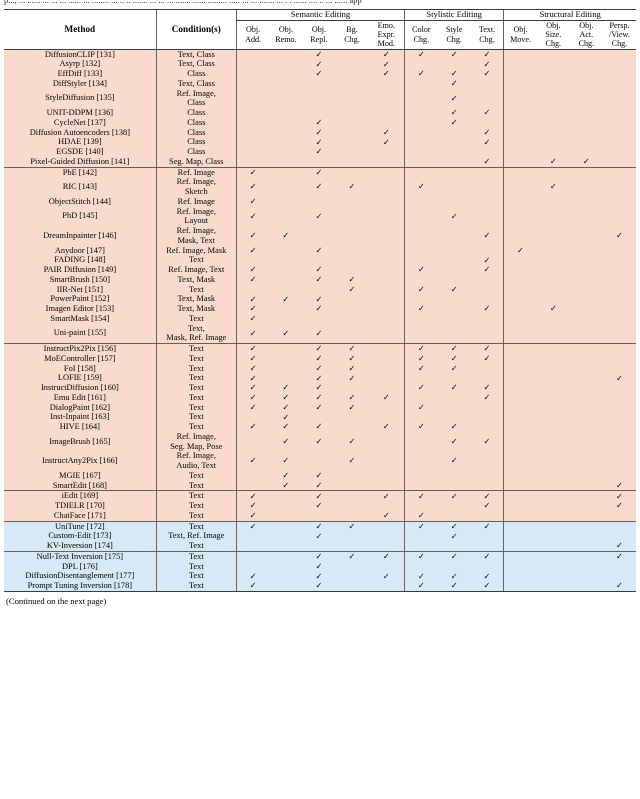  Describe the element at coordinates (80, 142) in the screenshot. I see `cell-method: HDAE [139]` at that location.